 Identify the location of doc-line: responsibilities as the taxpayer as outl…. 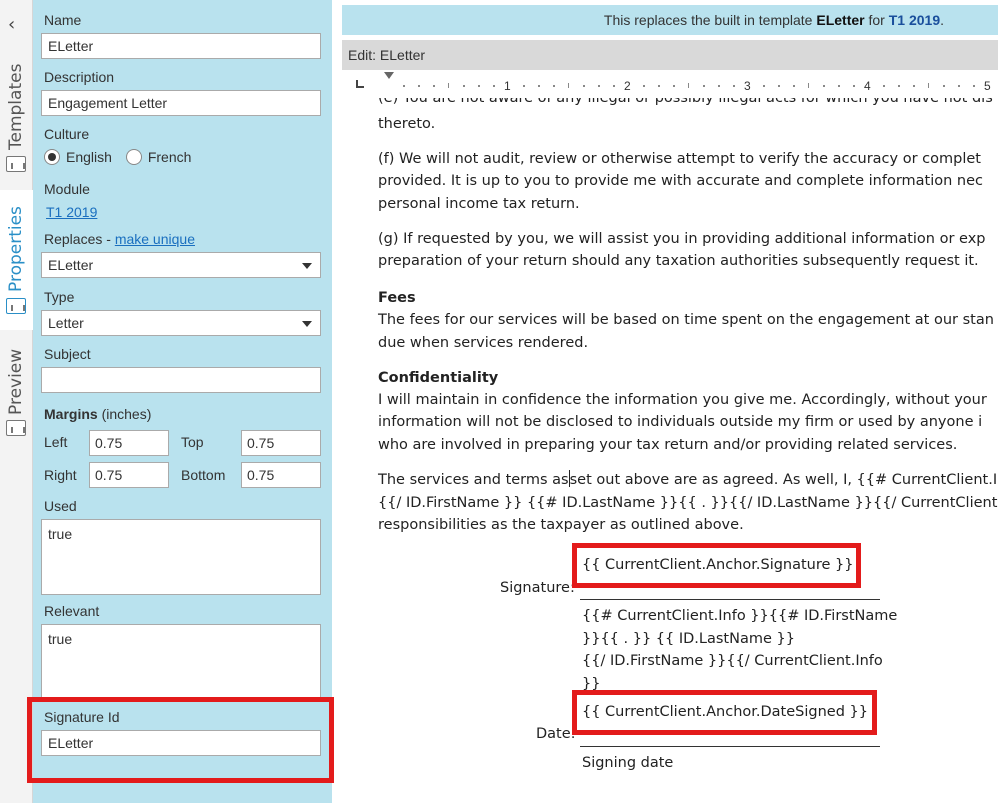
(561, 525).